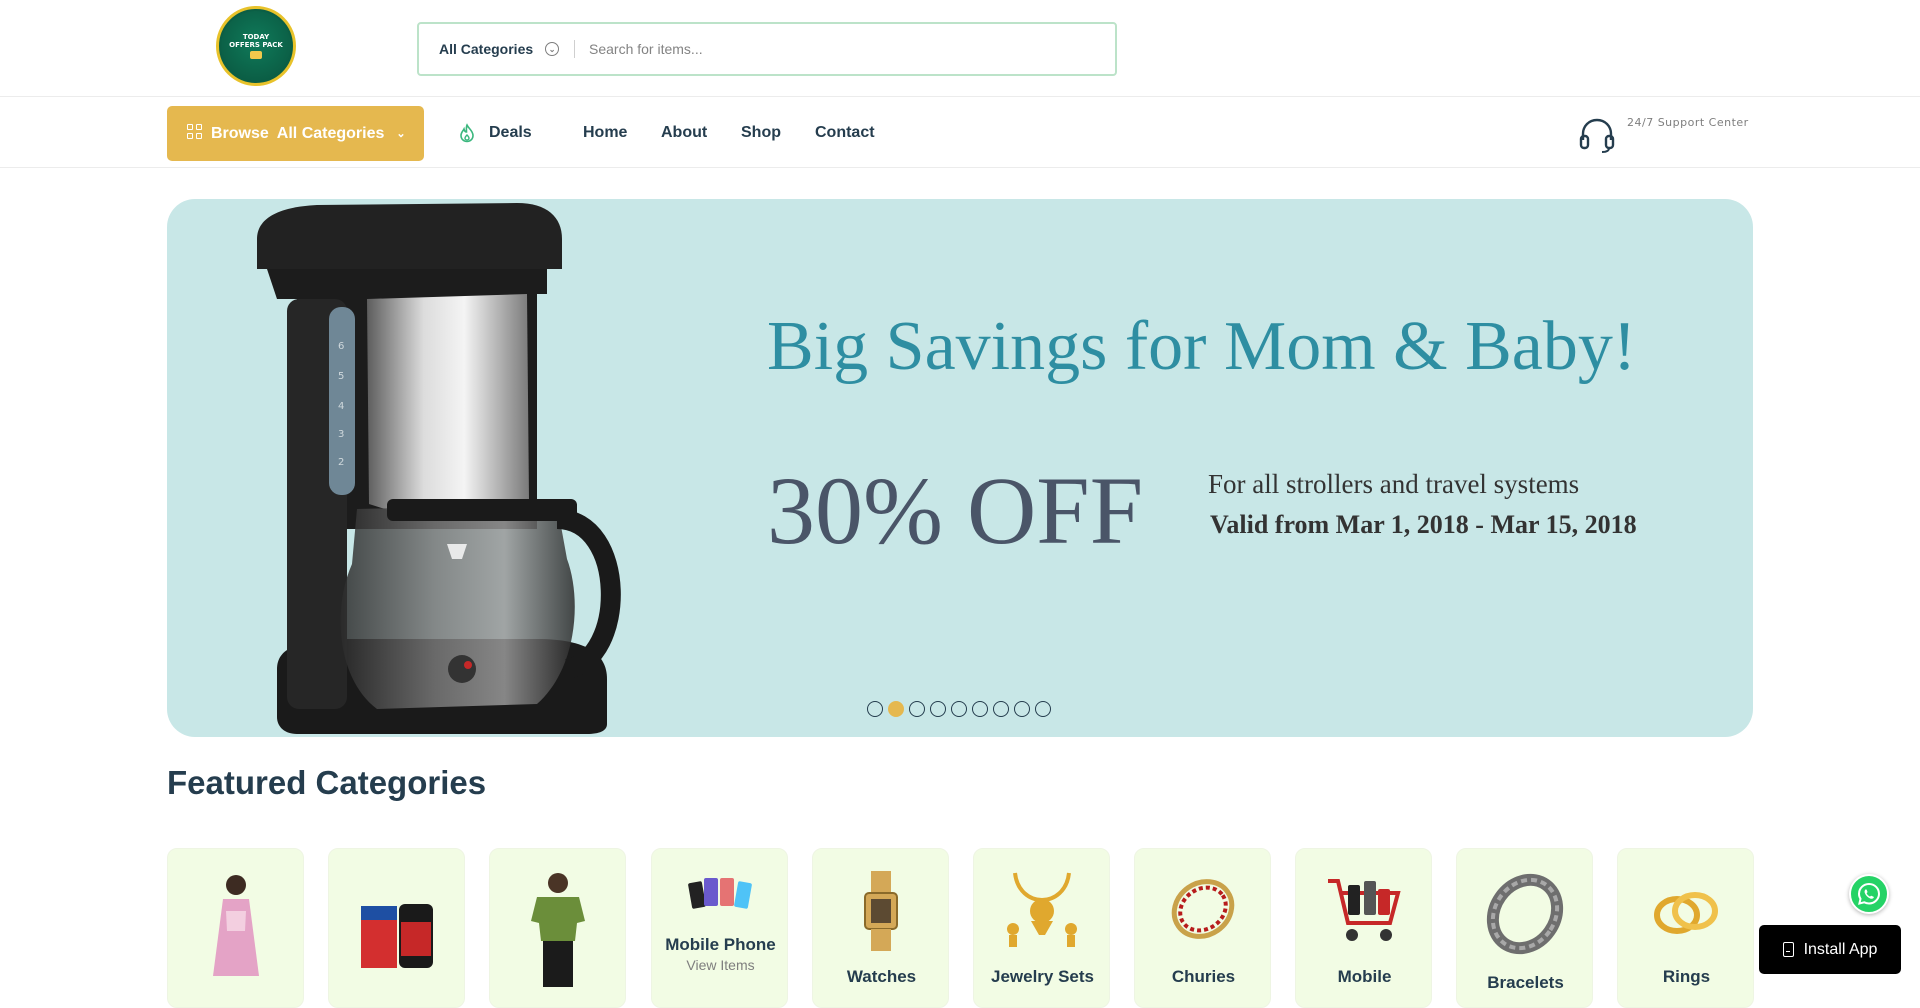 The height and width of the screenshot is (1008, 1920). I want to click on category-name: Mobile Phone, so click(720, 944).